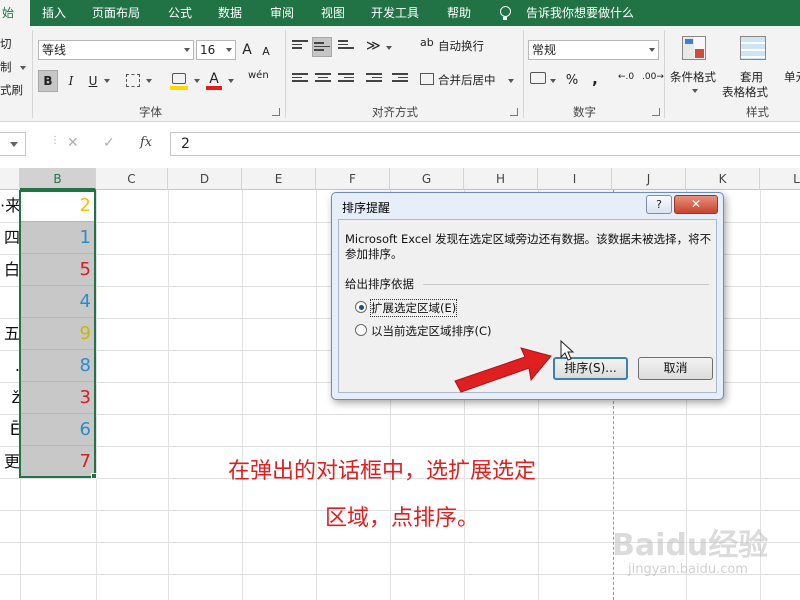 The image size is (800, 600). What do you see at coordinates (572, 81) in the screenshot?
I see `percent-button: %` at bounding box center [572, 81].